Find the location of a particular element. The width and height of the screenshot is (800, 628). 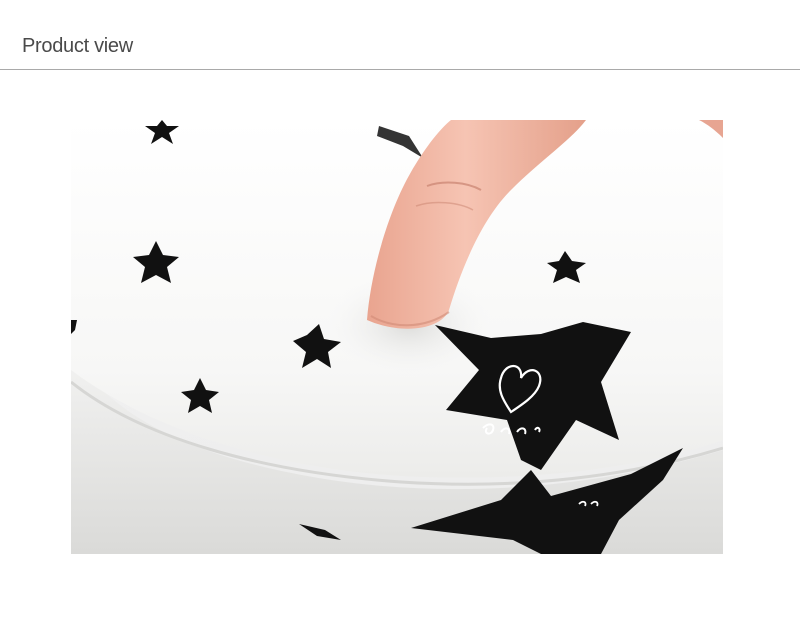

section-divider is located at coordinates (400, 69).